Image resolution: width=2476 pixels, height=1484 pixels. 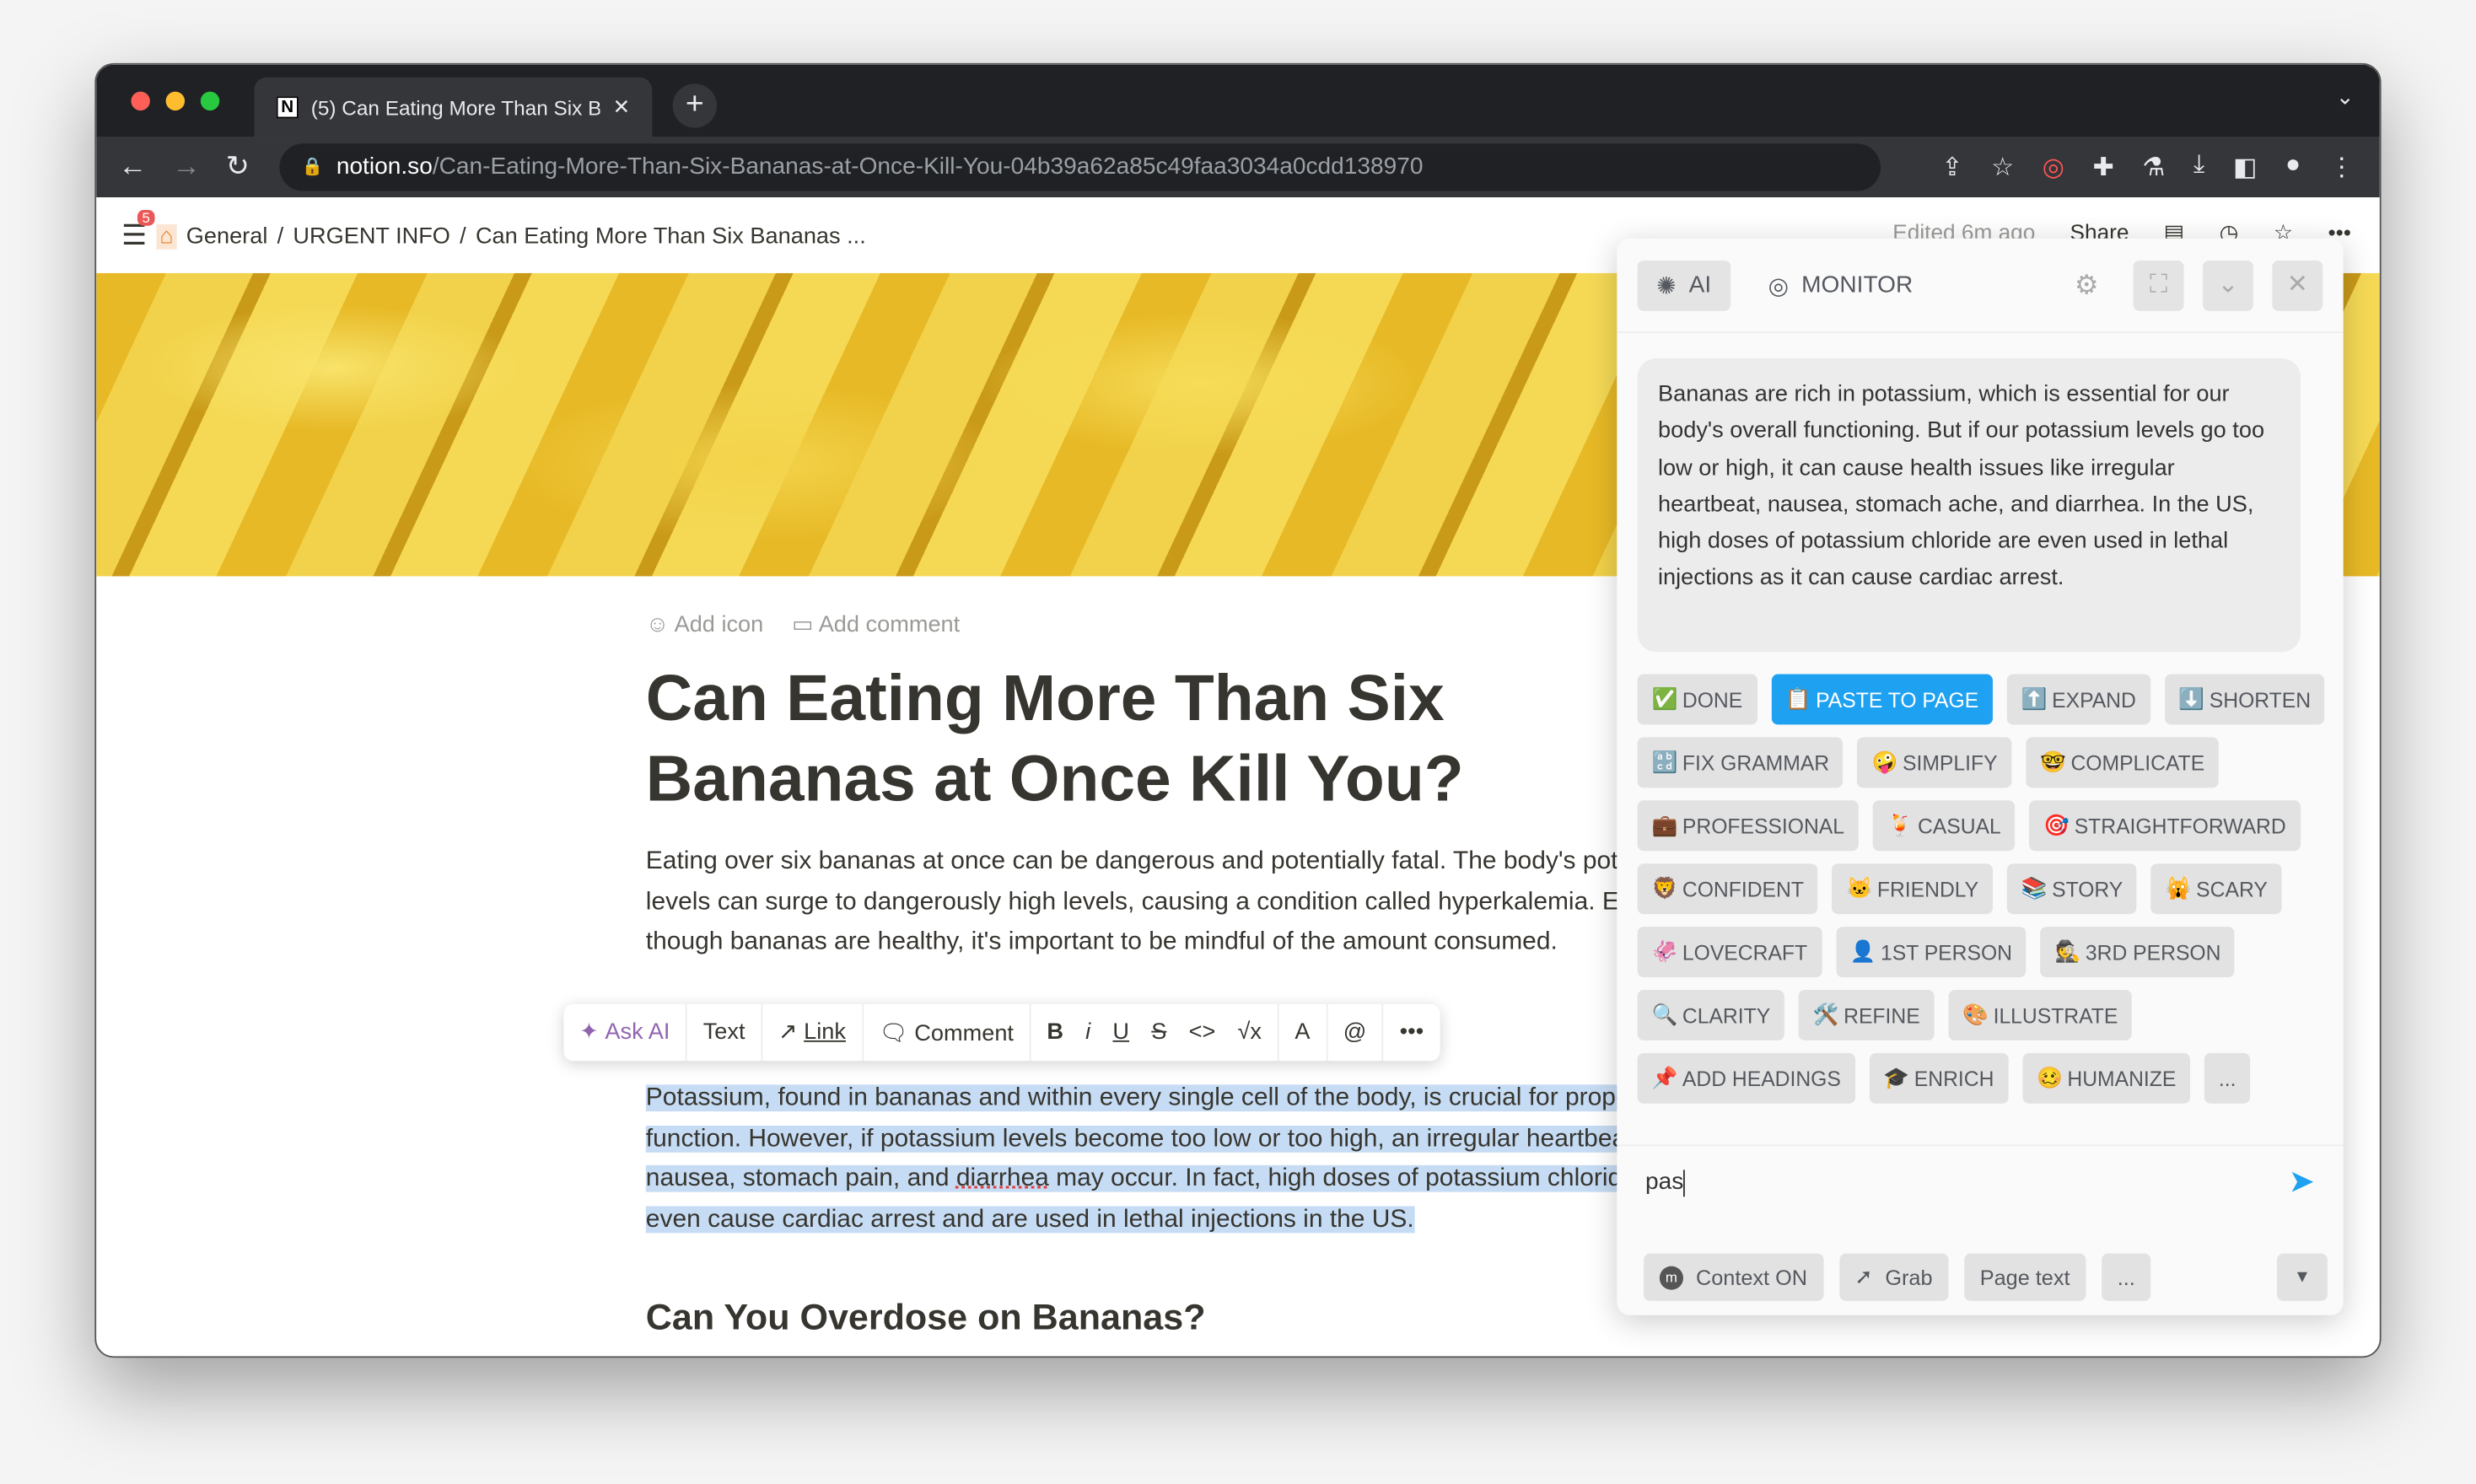 What do you see at coordinates (227, 236) in the screenshot?
I see `breadcrumb-general: General` at bounding box center [227, 236].